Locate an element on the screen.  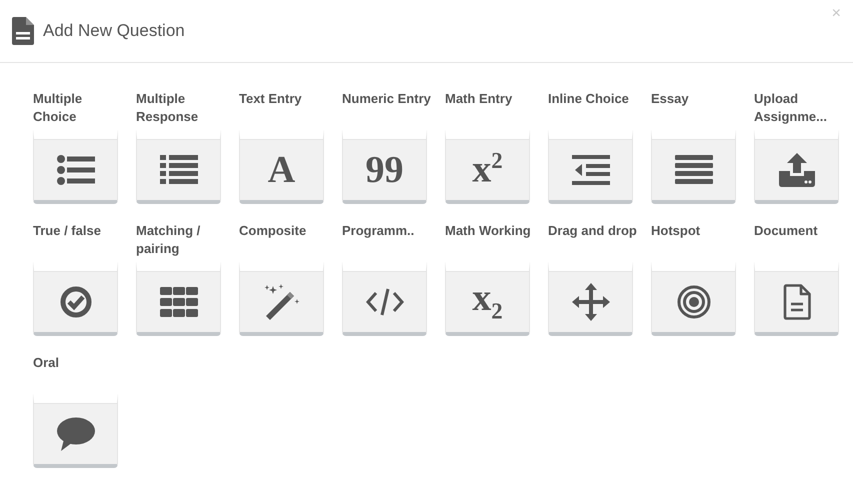
question-type-tile: 99 is located at coordinates (384, 166).